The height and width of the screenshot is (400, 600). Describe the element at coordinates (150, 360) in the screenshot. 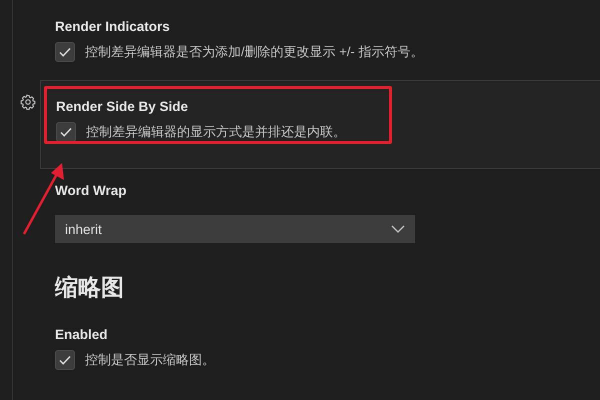

I see `setting-description: 控制是否显示缩略图。` at that location.